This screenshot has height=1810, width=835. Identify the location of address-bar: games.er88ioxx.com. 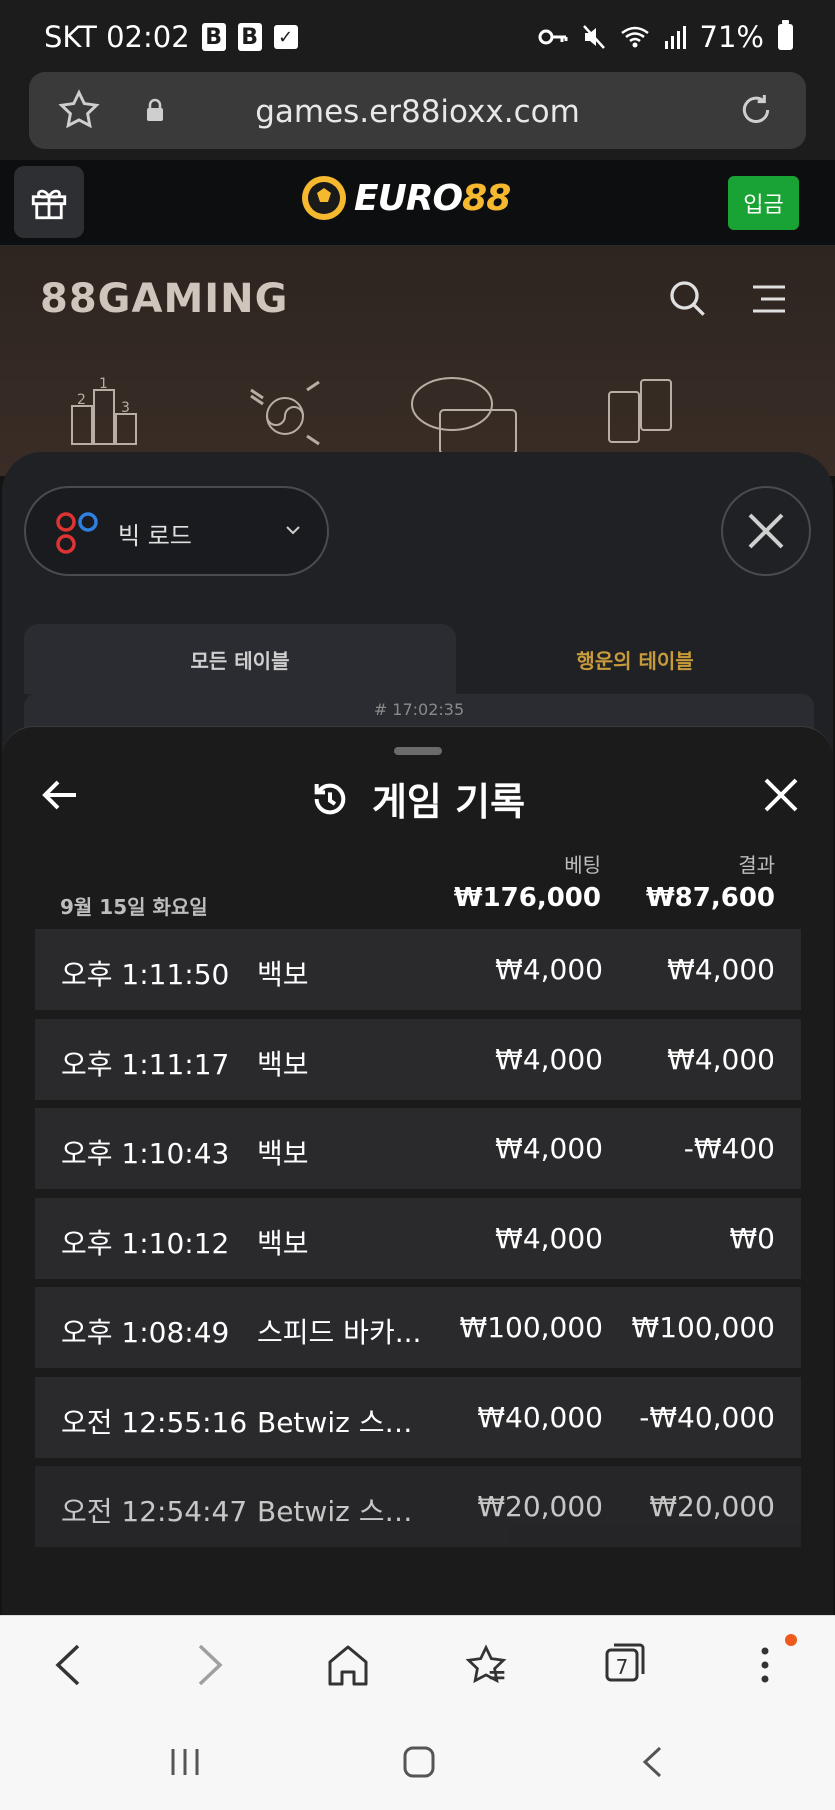
(417, 110).